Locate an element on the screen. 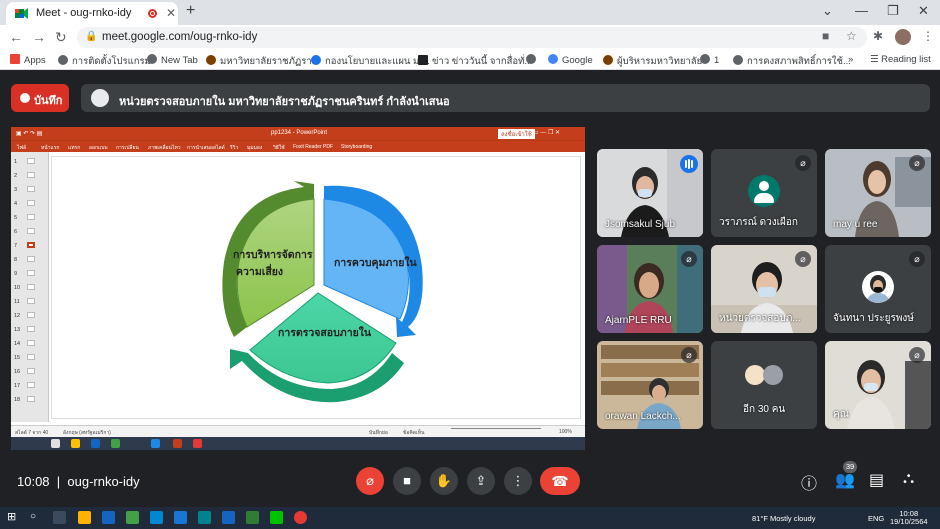 The image size is (940, 529). record-button: บันทึก is located at coordinates (40, 98).